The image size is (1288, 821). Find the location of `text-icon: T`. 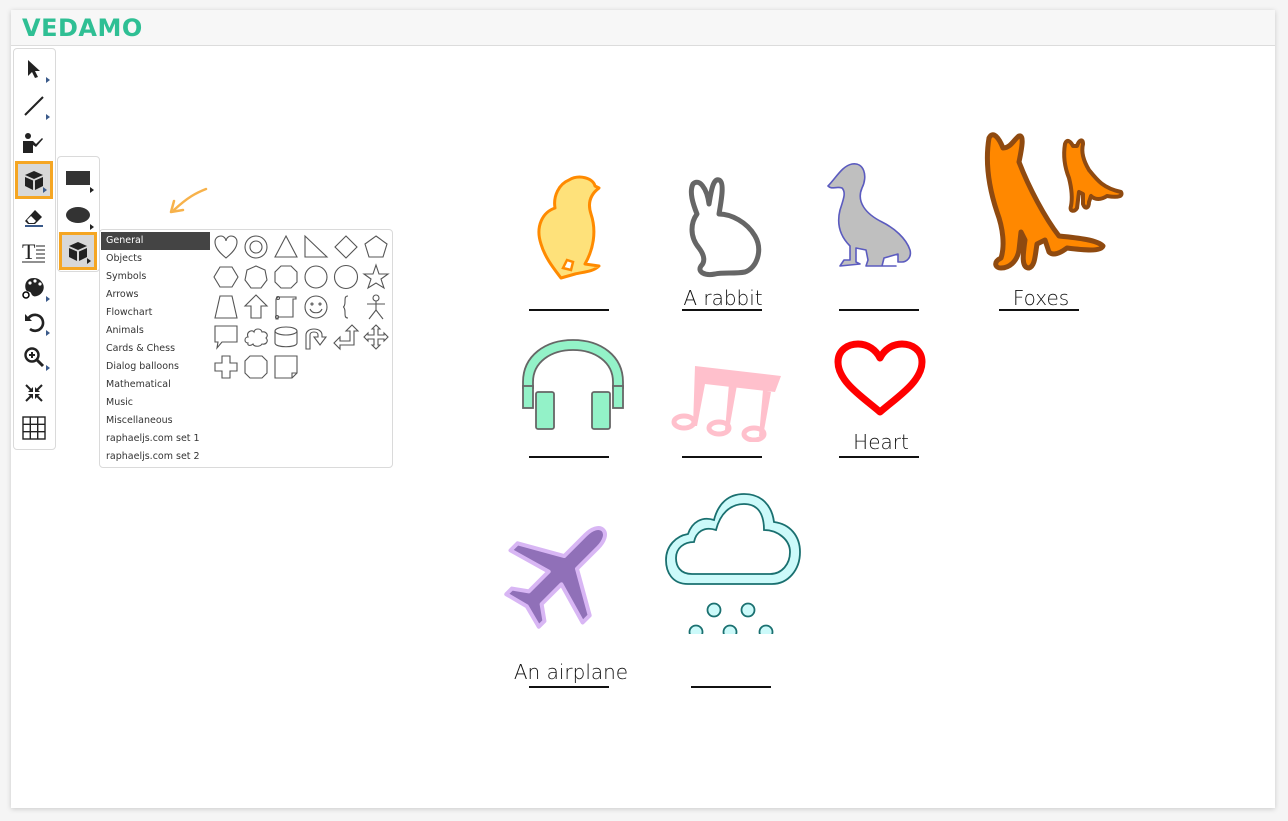

text-icon: T is located at coordinates (33, 252).